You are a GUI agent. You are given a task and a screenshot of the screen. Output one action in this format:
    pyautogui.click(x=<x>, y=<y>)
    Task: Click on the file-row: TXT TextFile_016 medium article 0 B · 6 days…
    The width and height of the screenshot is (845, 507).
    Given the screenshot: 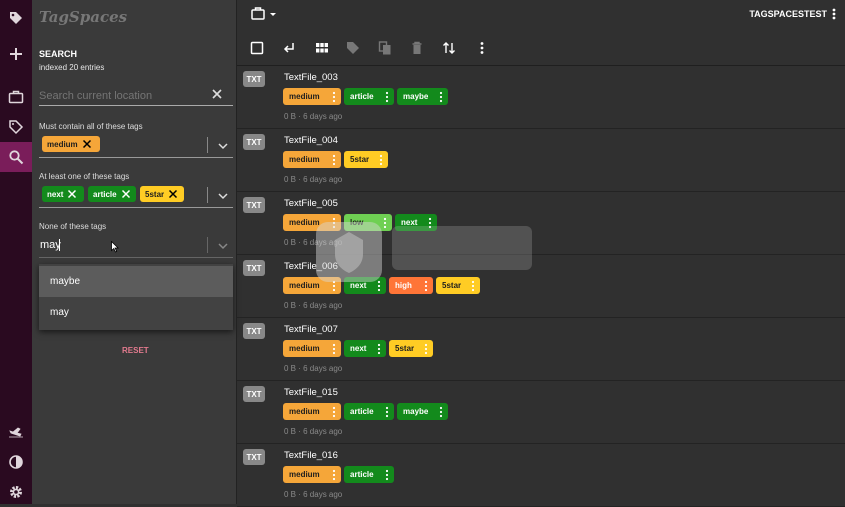 What is the action you would take?
    pyautogui.click(x=541, y=475)
    